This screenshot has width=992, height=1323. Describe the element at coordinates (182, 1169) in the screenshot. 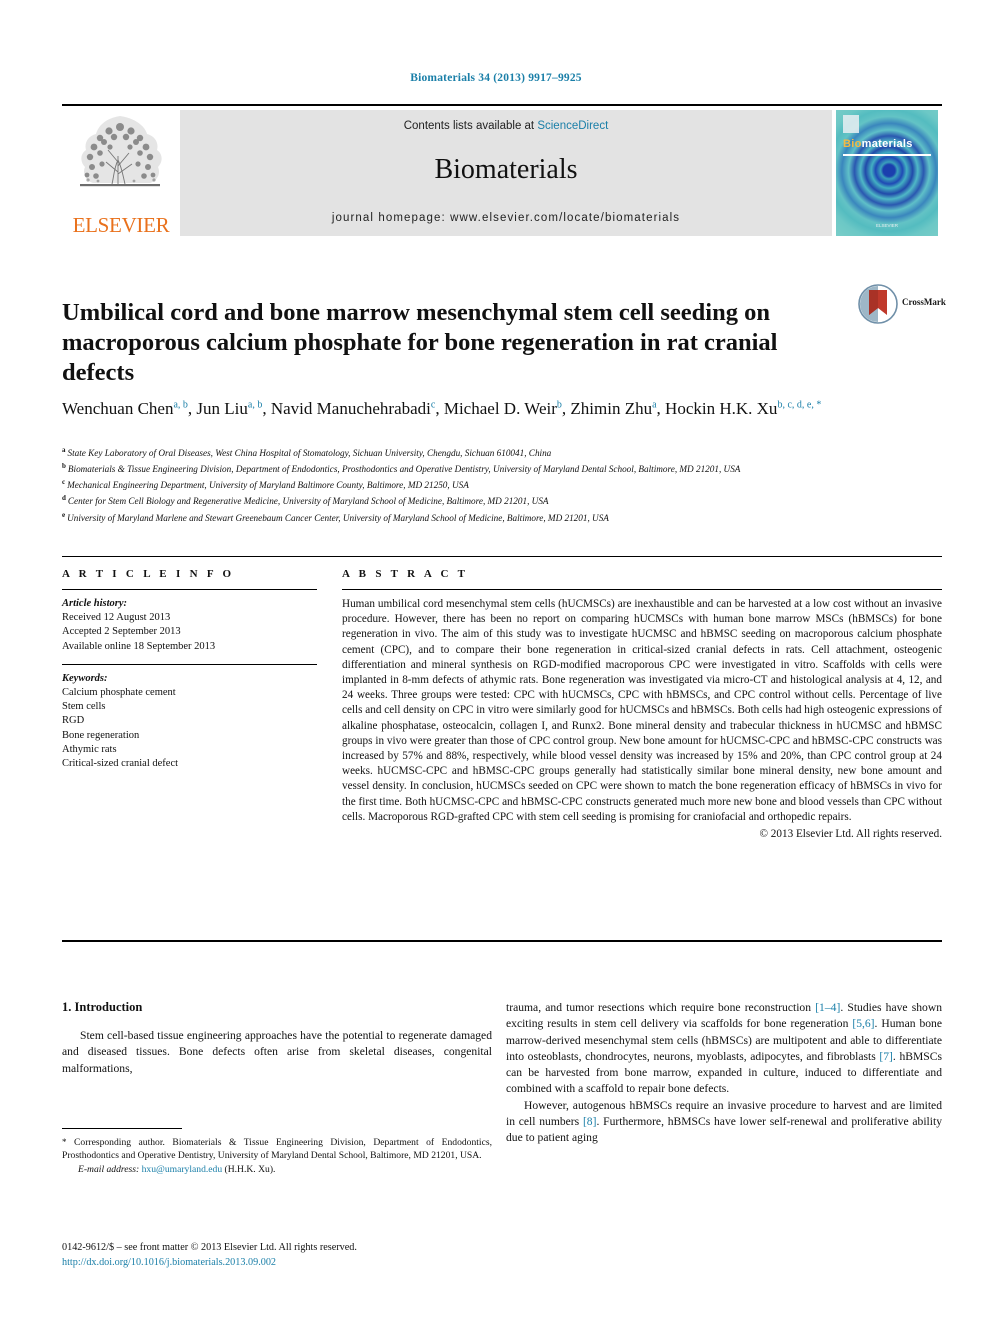

I see `email-link: hxu@umaryland.edu` at that location.